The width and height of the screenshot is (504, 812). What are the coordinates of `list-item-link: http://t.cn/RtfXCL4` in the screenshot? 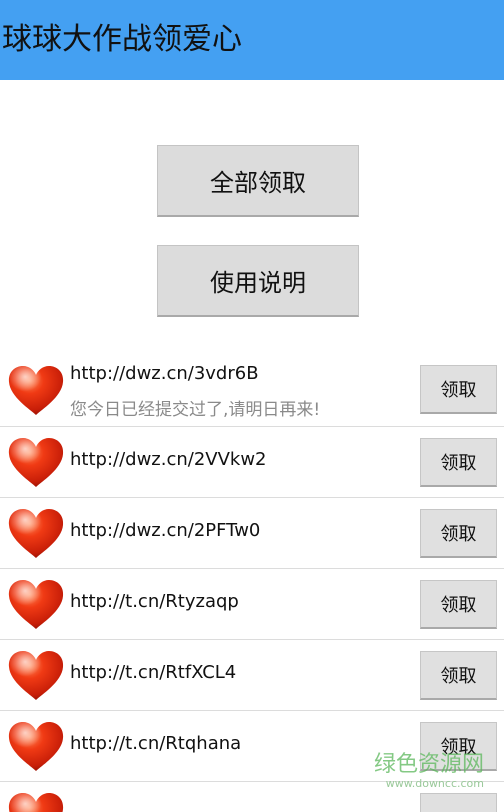 It's located at (153, 672).